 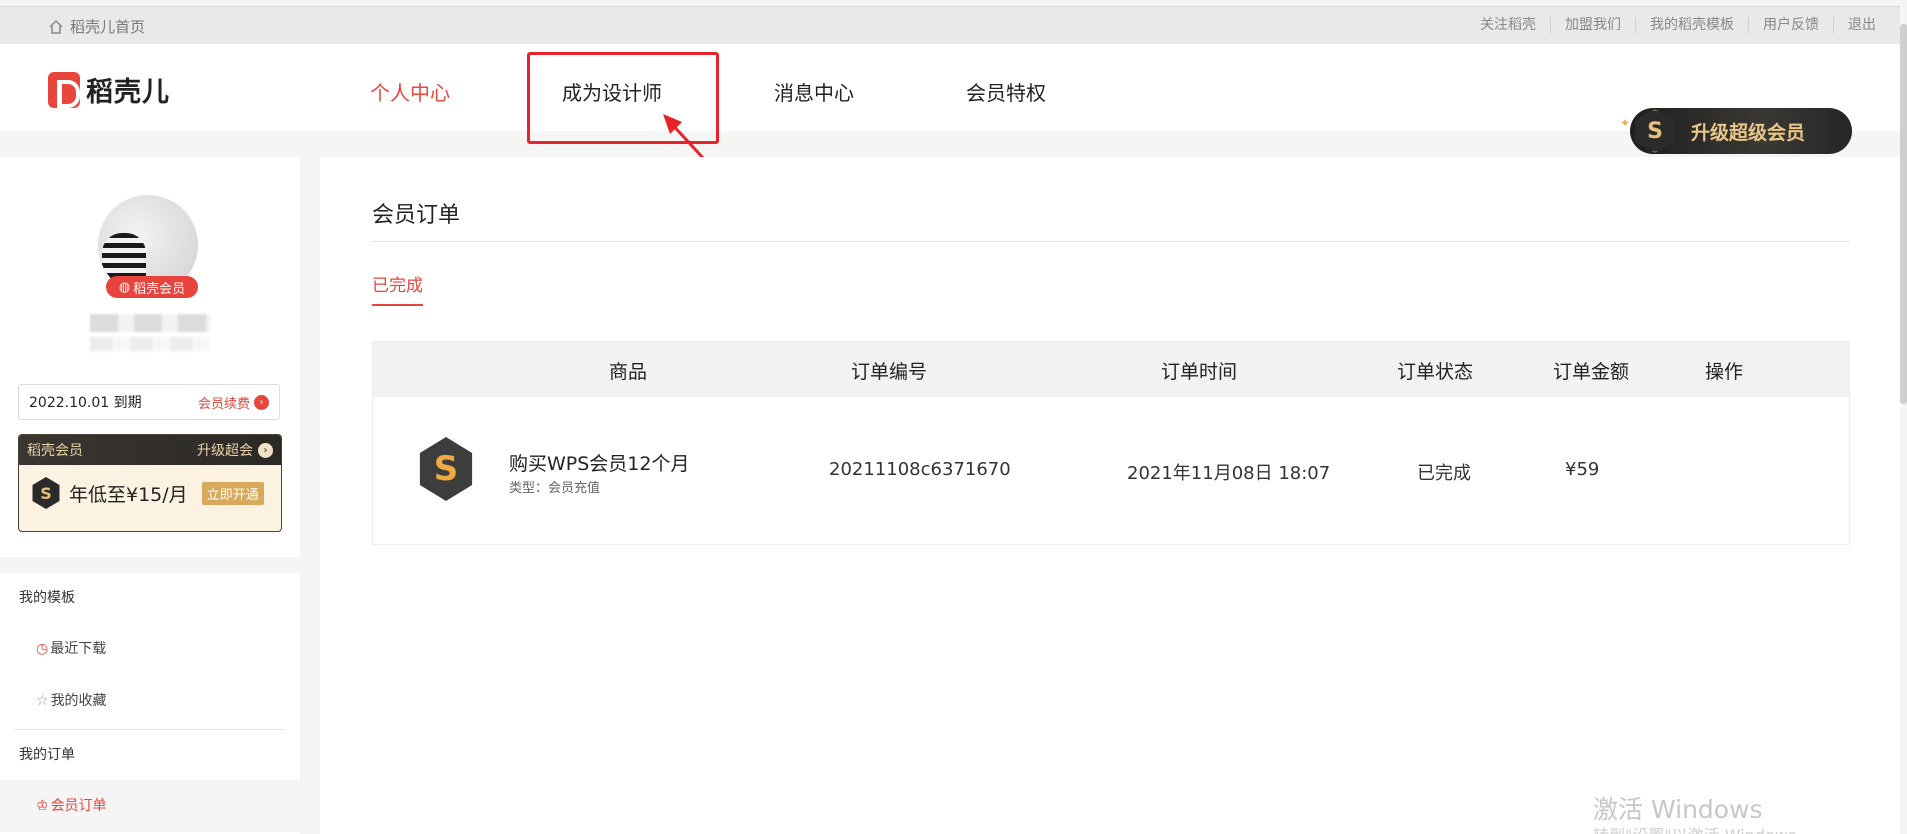 I want to click on upgrade-super-link: 升级超会 ›, so click(x=235, y=450).